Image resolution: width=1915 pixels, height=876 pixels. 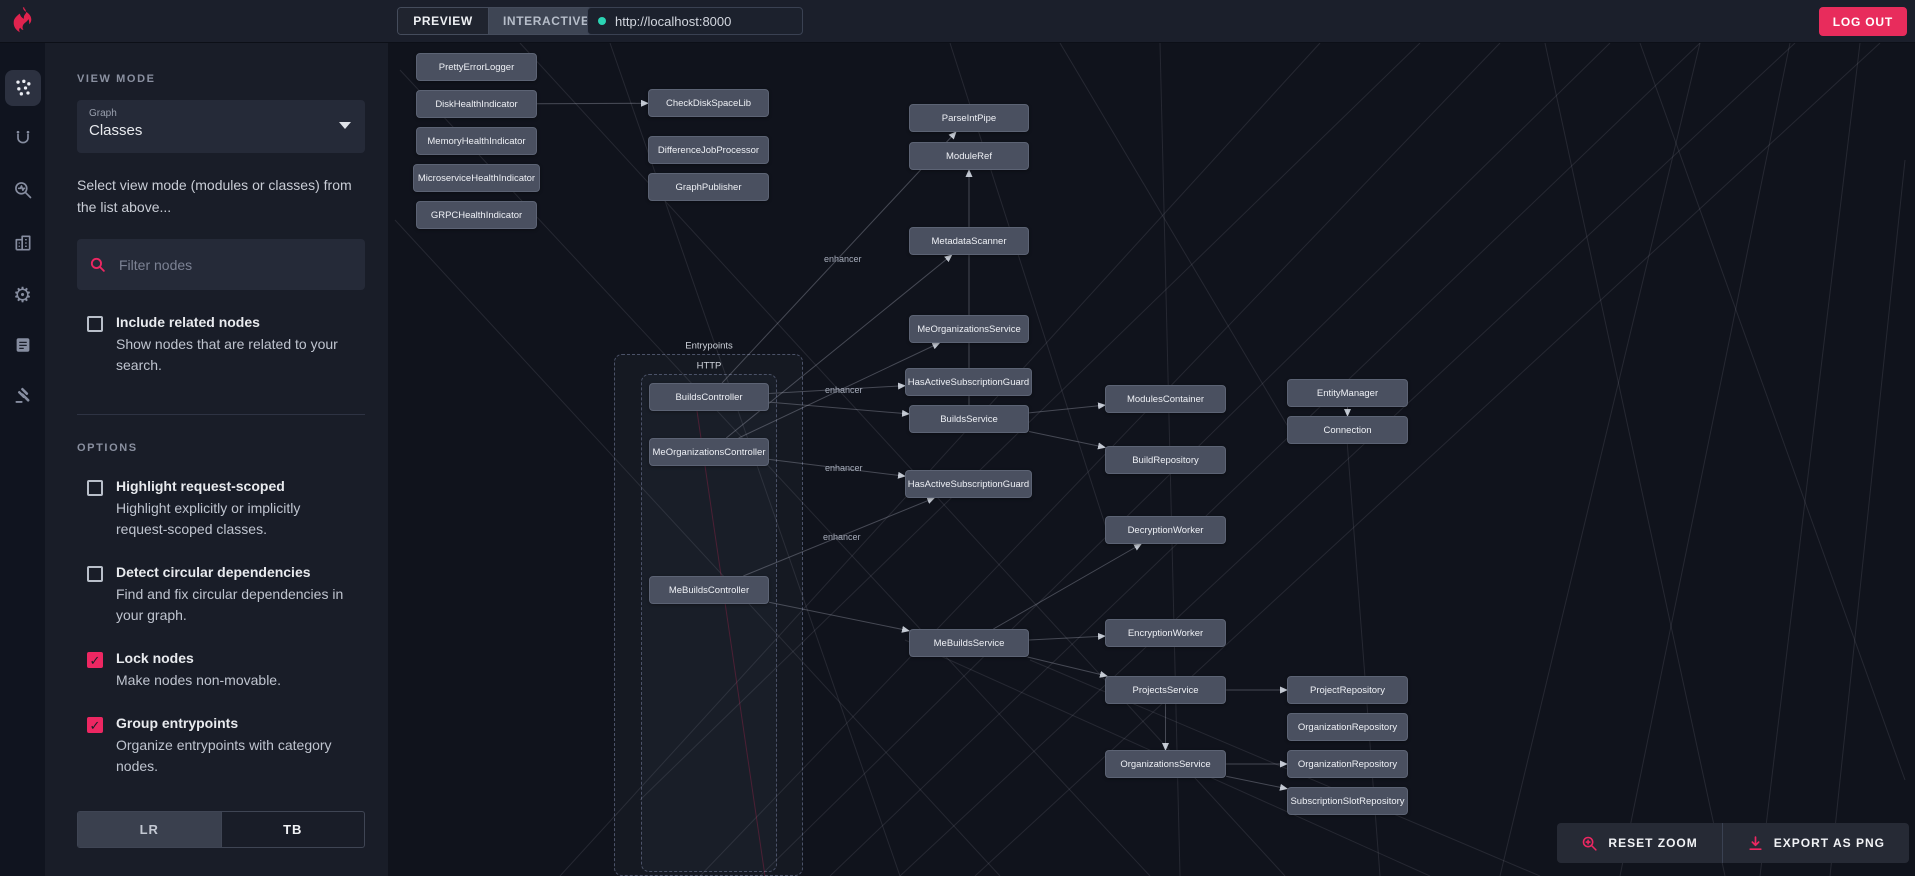 I want to click on dropdown-value: Classes, so click(x=116, y=130).